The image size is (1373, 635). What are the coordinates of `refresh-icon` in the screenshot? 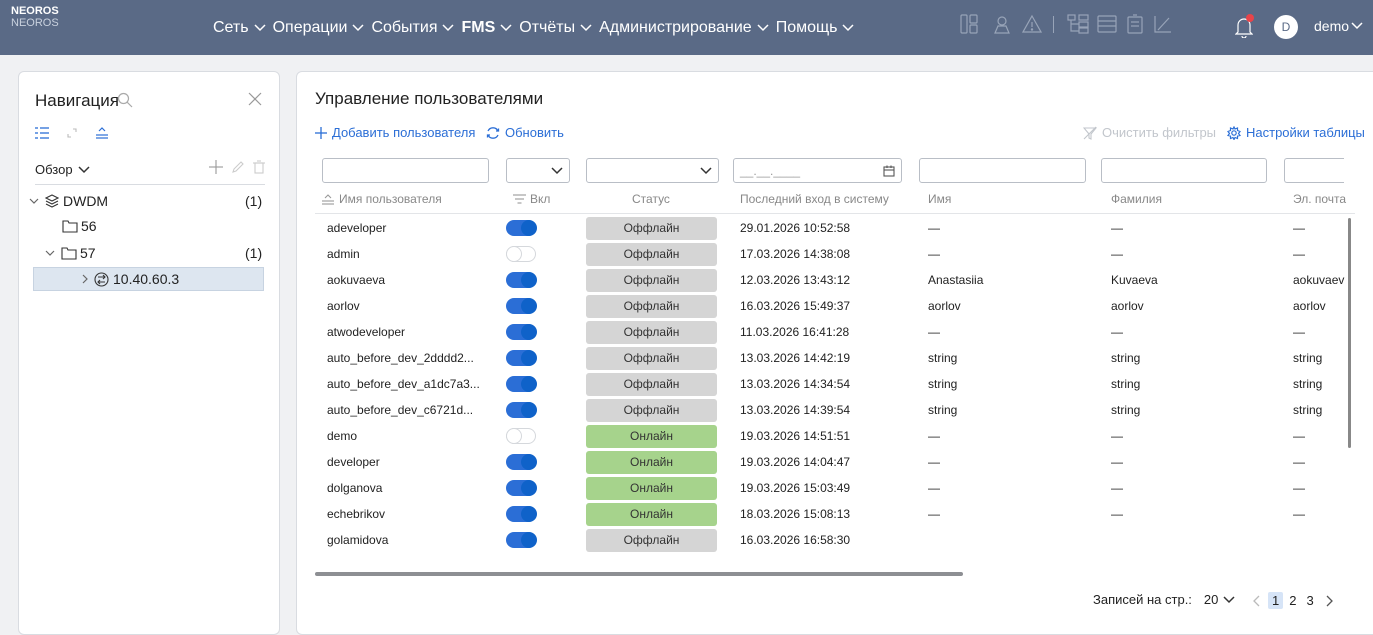 It's located at (493, 132).